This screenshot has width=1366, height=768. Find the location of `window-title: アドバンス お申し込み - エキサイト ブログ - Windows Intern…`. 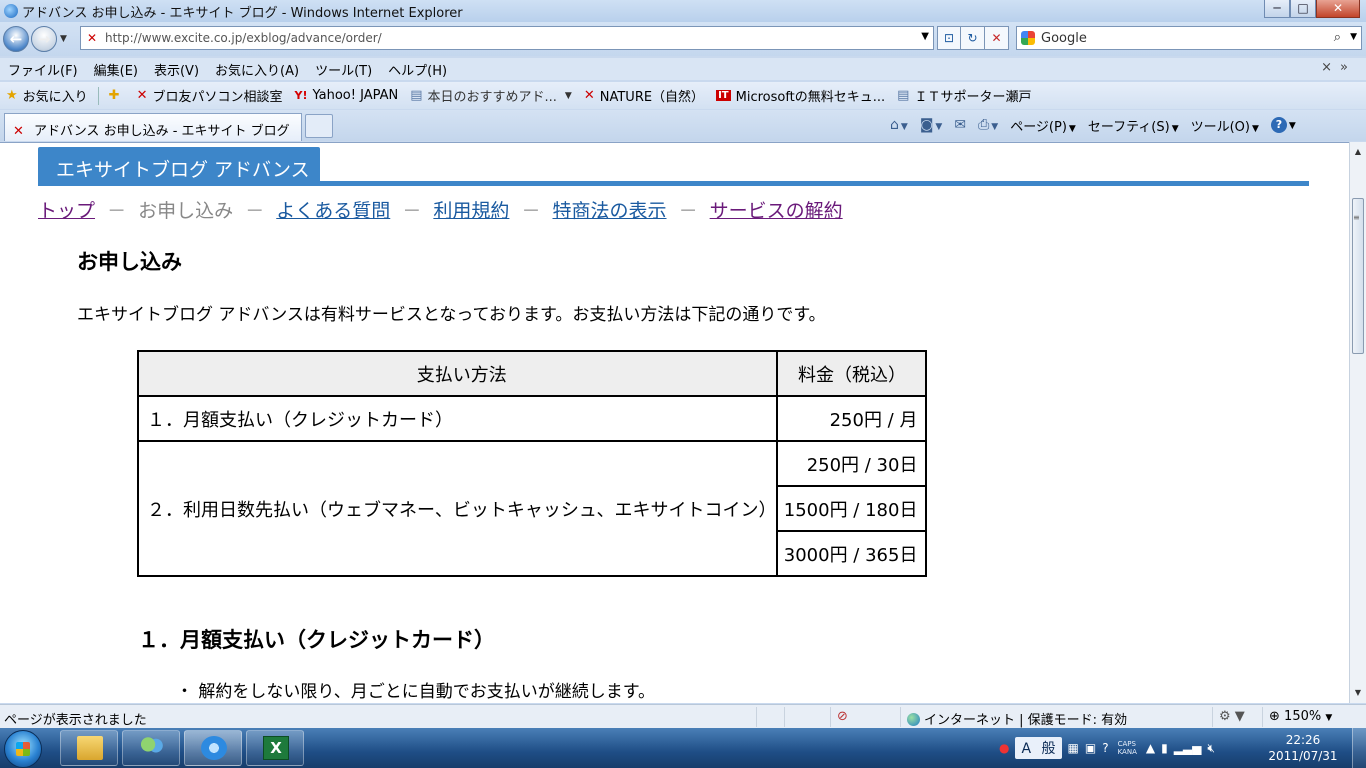

window-title: アドバンス お申し込み - エキサイト ブログ - Windows Intern… is located at coordinates (242, 13).